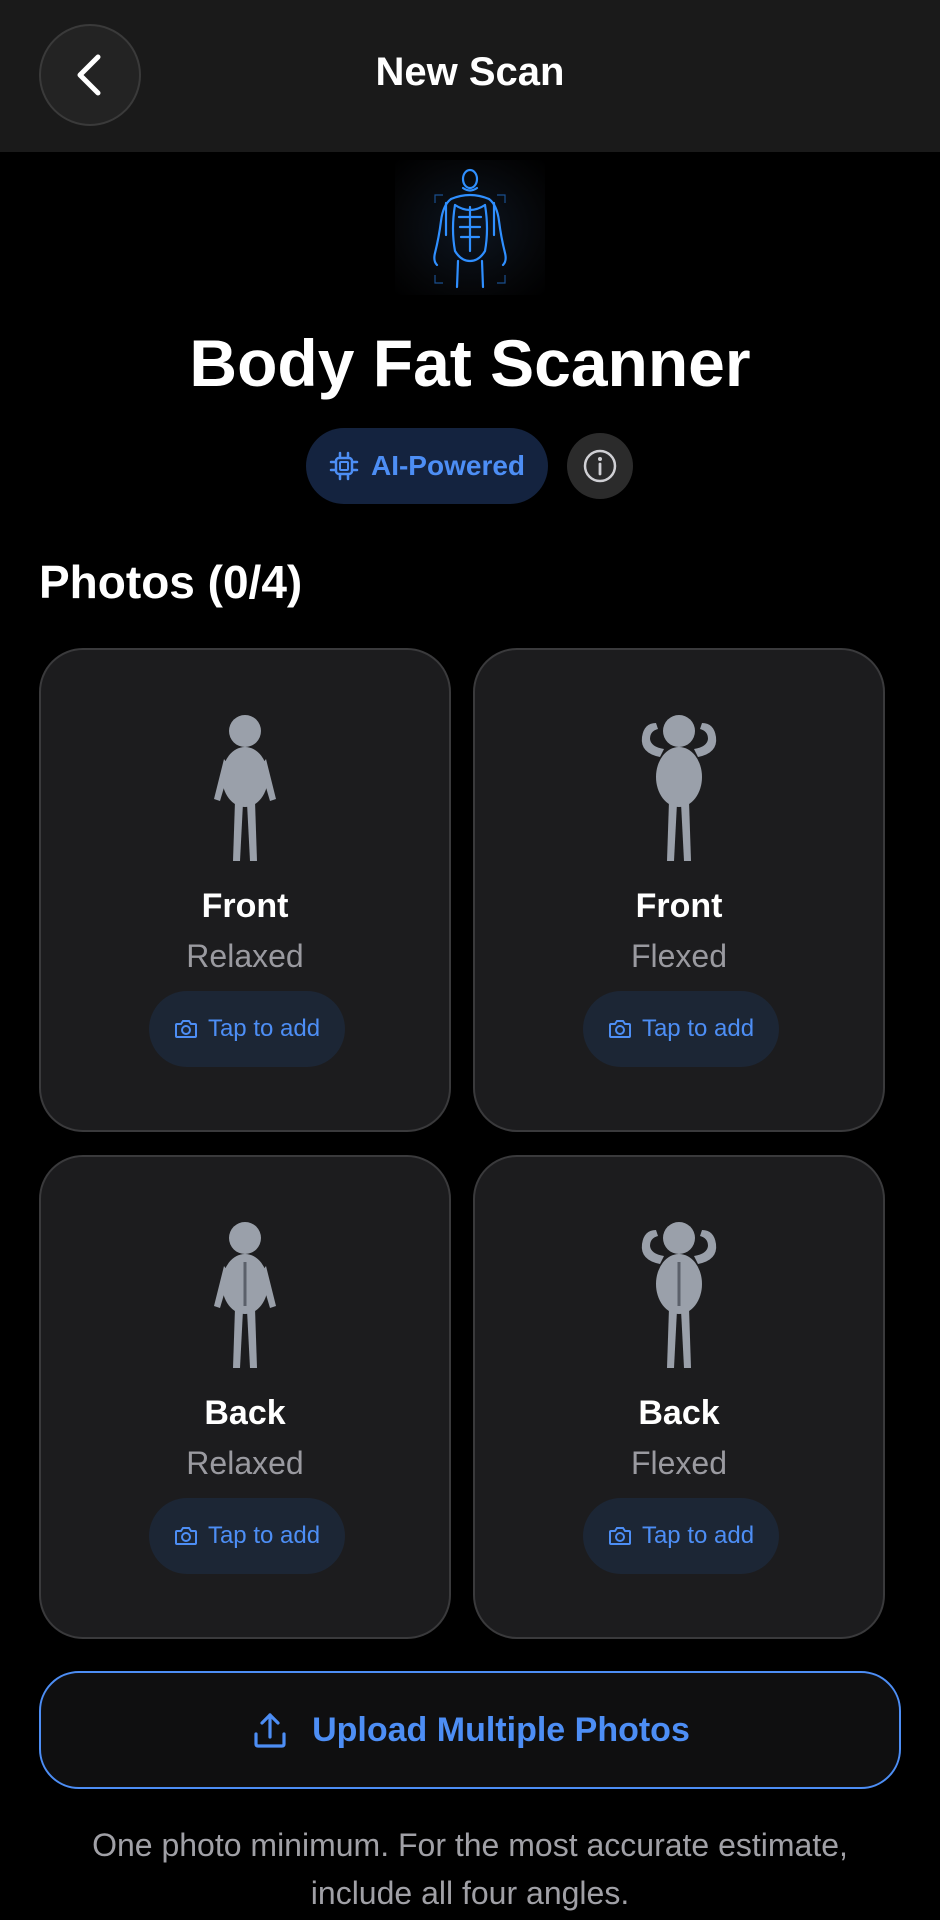 The height and width of the screenshot is (1920, 940). What do you see at coordinates (344, 466) in the screenshot?
I see `chip-icon` at bounding box center [344, 466].